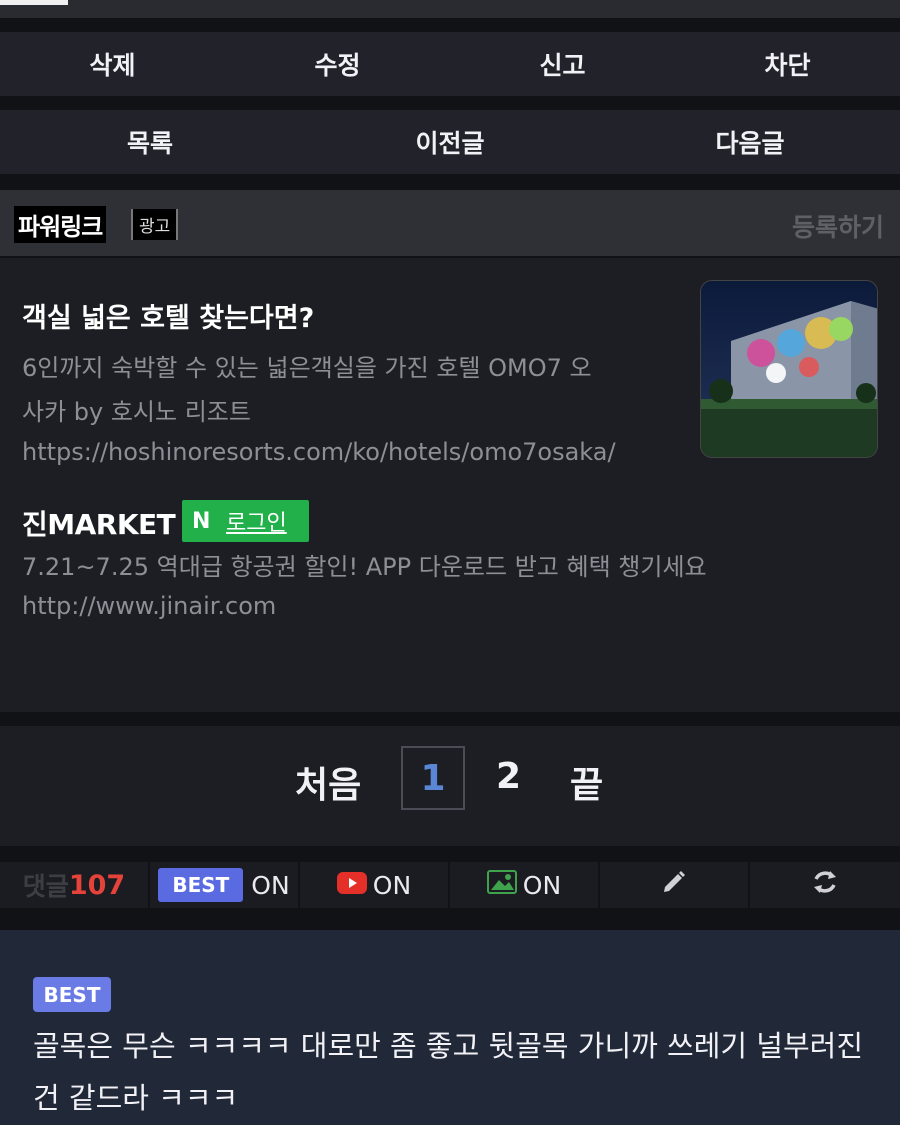 The image size is (900, 1125). What do you see at coordinates (34, 2) in the screenshot?
I see `active-tab-indicator` at bounding box center [34, 2].